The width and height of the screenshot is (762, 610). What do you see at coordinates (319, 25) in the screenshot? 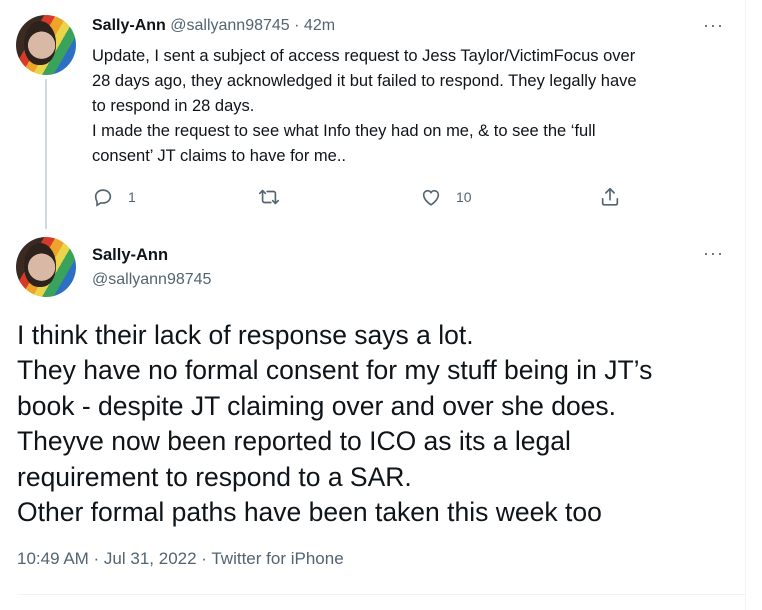
I see `tweet-time: 42m` at bounding box center [319, 25].